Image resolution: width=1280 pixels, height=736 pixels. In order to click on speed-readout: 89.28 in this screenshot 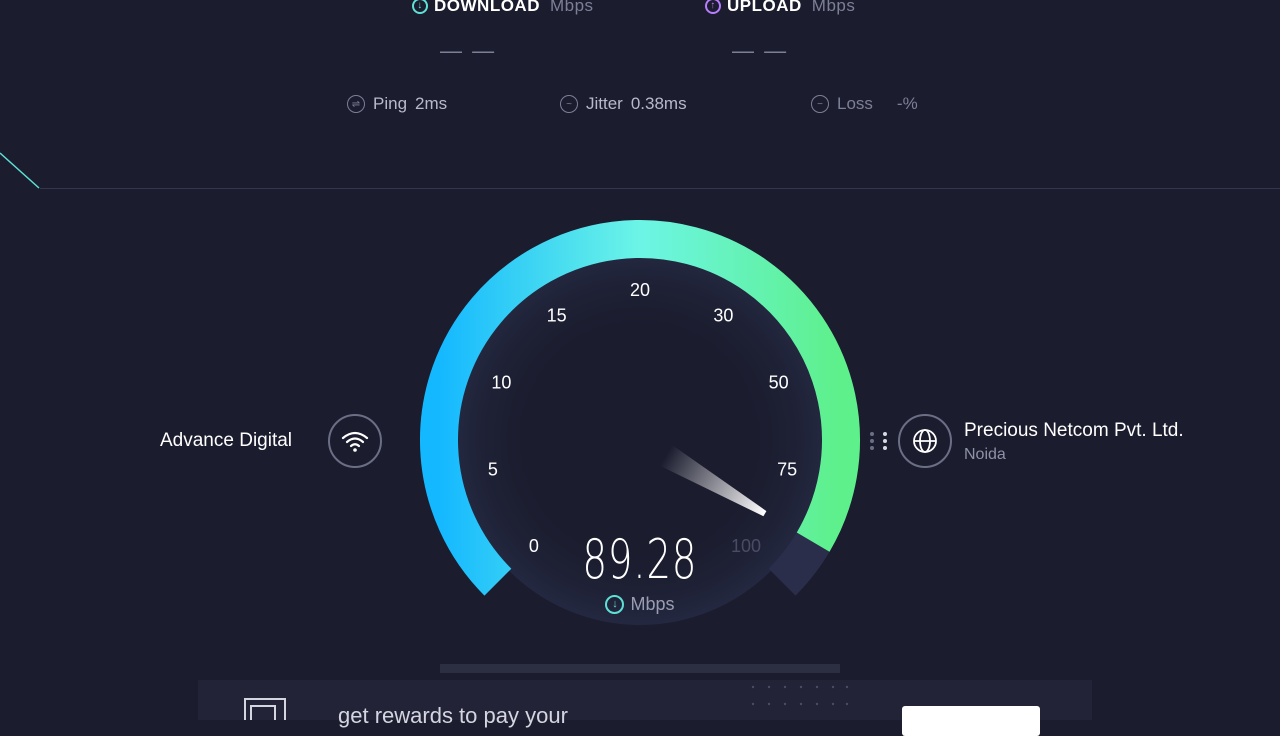, I will do `click(640, 559)`.